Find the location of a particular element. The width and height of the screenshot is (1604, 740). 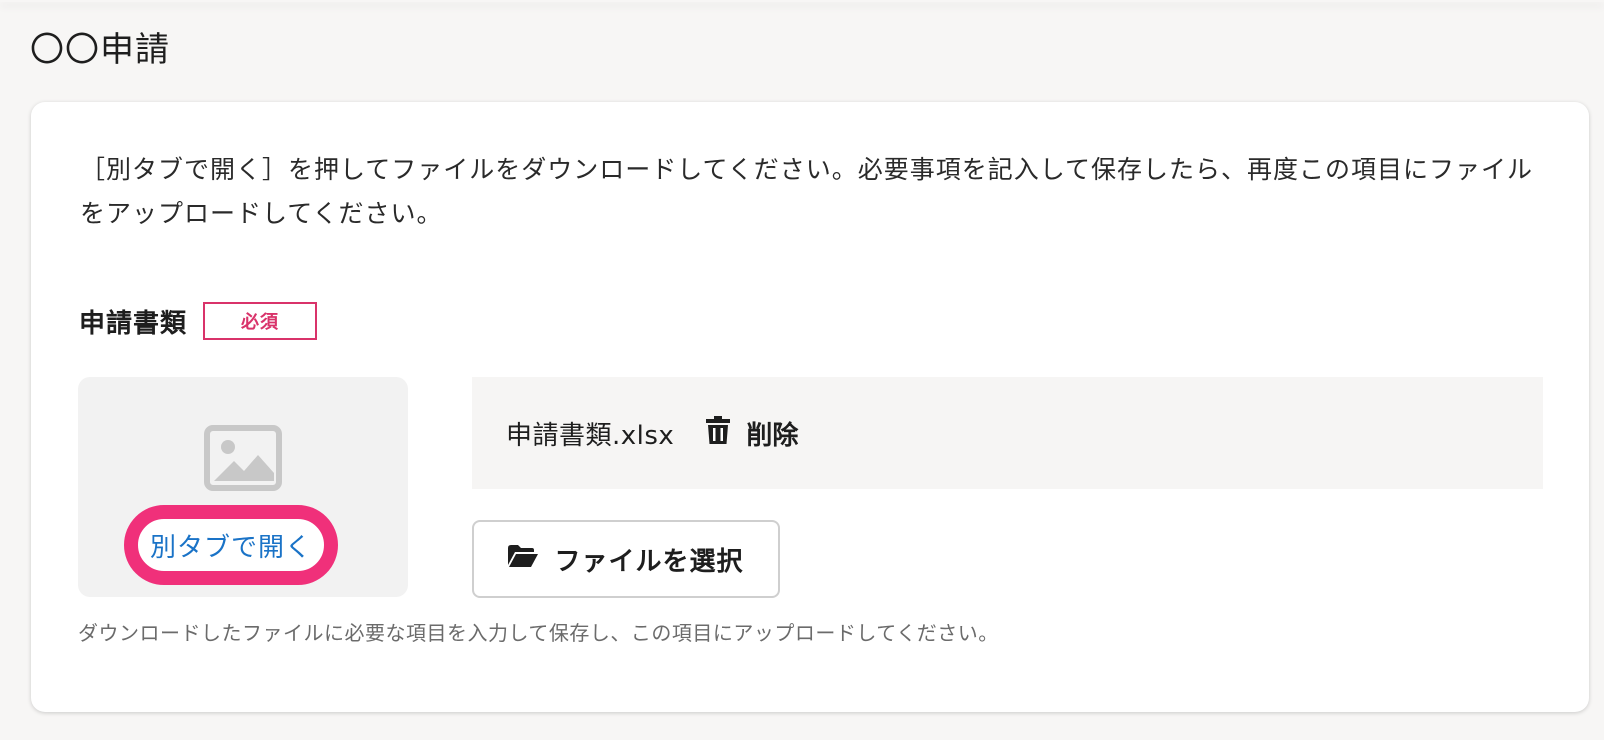

file-preview: 別タブで開く is located at coordinates (243, 487).